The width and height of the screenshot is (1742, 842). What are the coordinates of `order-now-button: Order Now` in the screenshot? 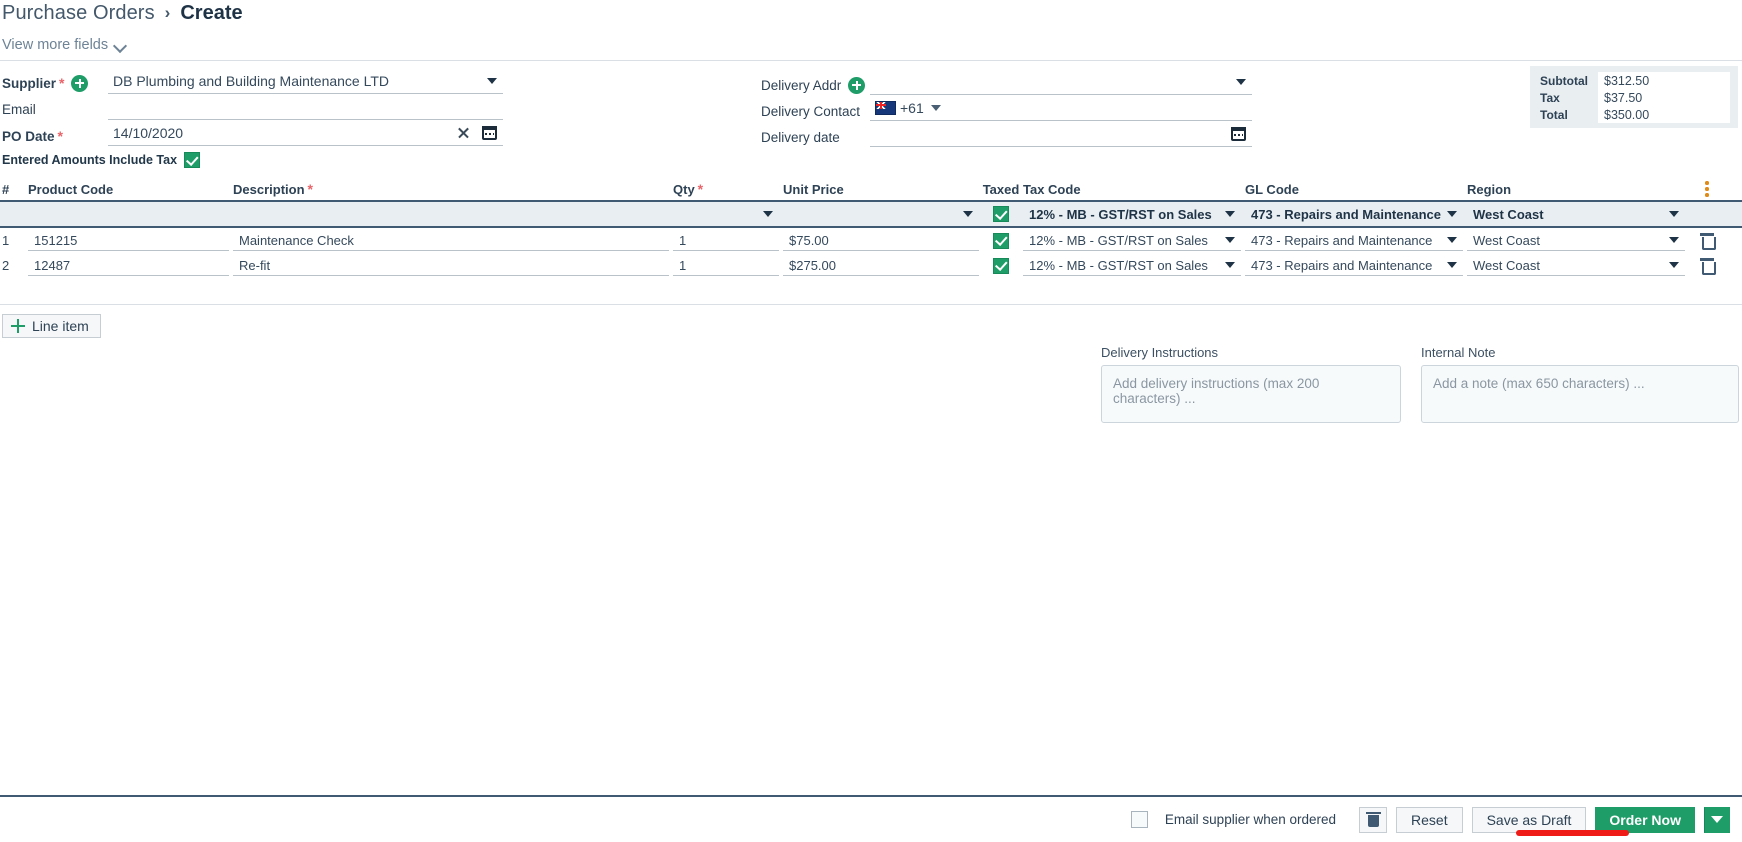 It's located at (1645, 819).